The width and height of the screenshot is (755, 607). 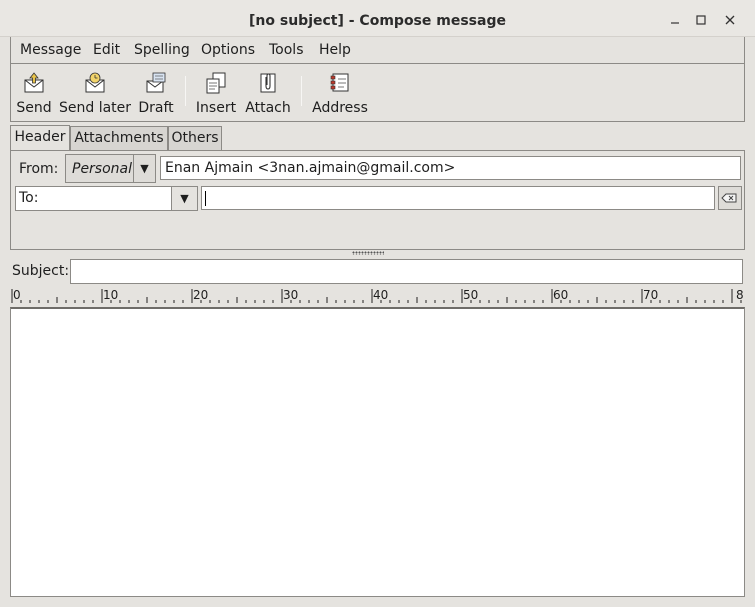 I want to click on ruler-label: 10, so click(x=111, y=295).